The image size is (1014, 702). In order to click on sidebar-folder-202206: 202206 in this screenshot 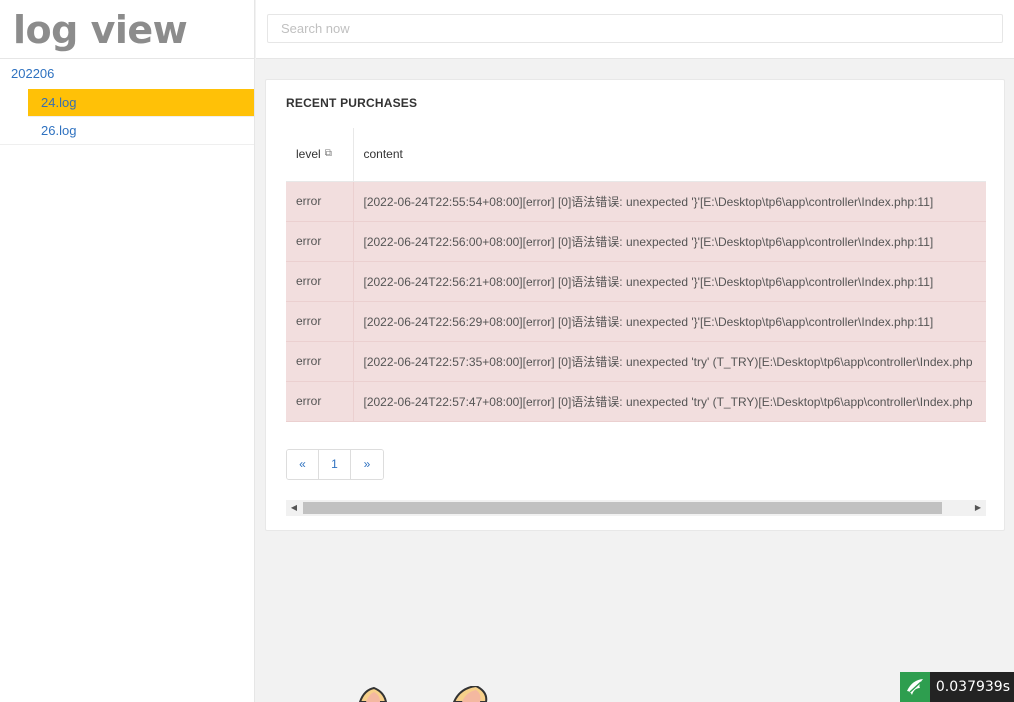, I will do `click(127, 74)`.